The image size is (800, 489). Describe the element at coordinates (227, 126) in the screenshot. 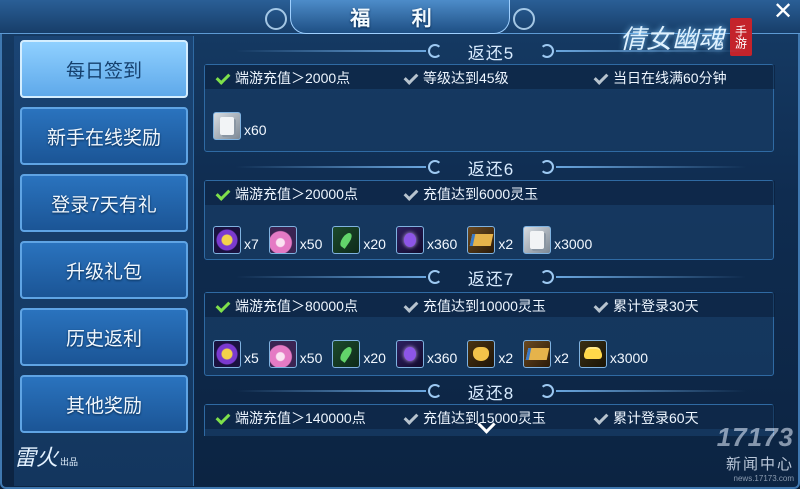

I see `scroll-icon` at that location.